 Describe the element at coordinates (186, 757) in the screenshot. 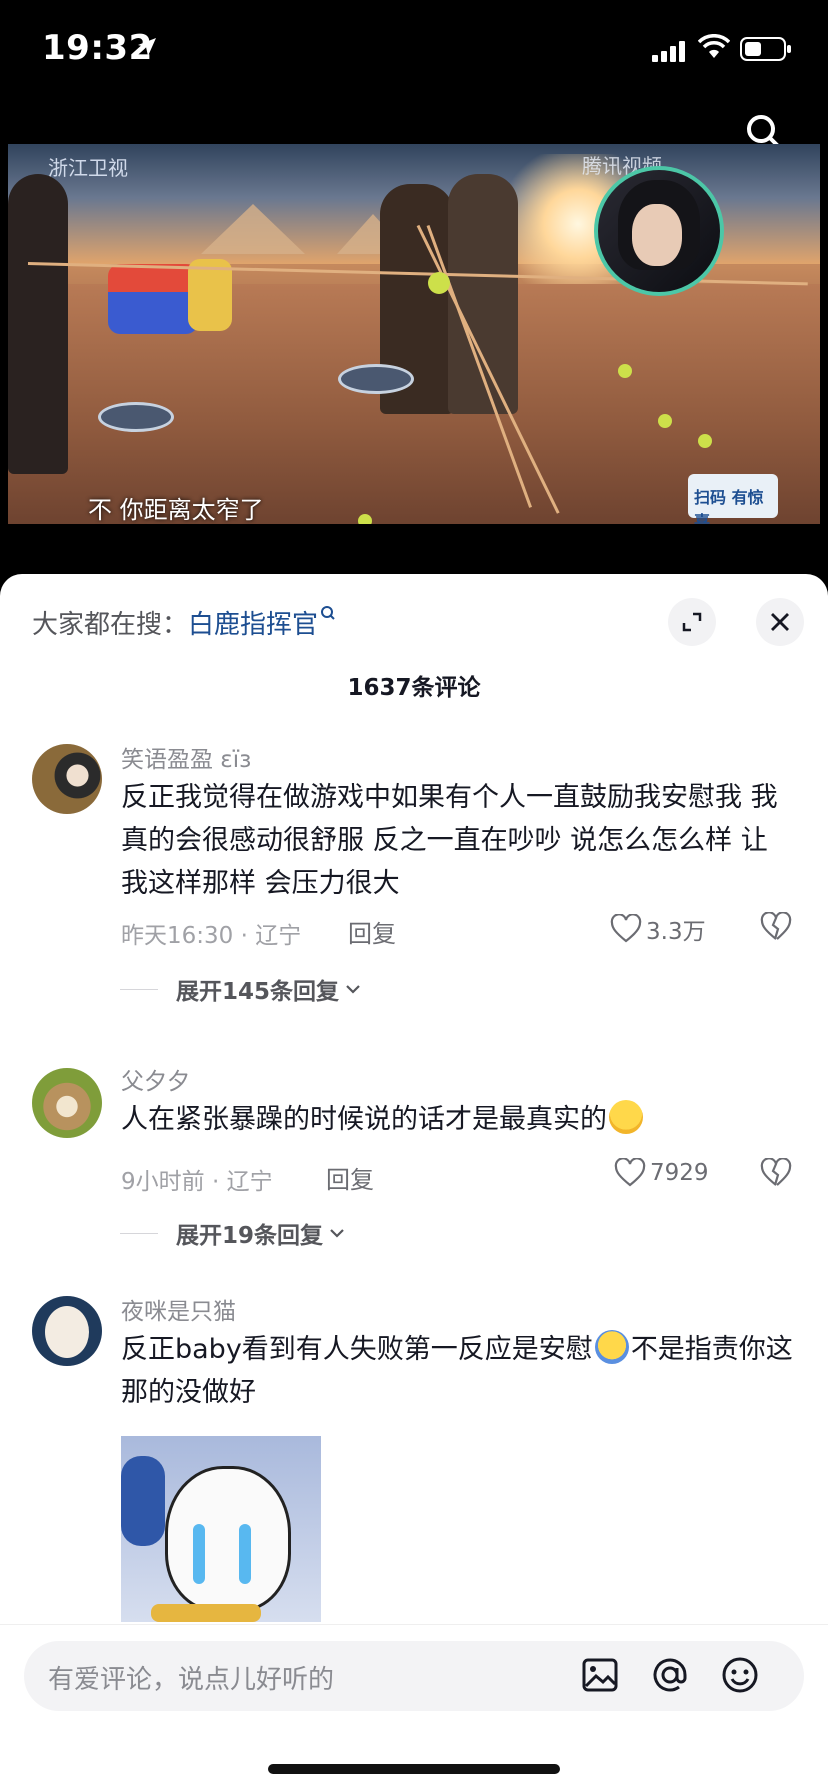

I see `comment-username: 笑语盈盈 ɛïз` at that location.